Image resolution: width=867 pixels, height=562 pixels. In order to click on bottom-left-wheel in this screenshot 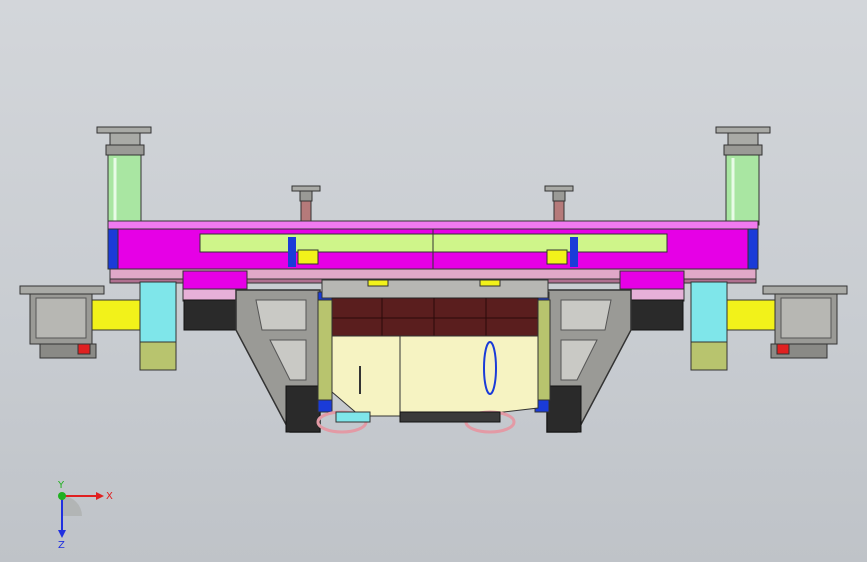, I will do `click(343, 422)`.